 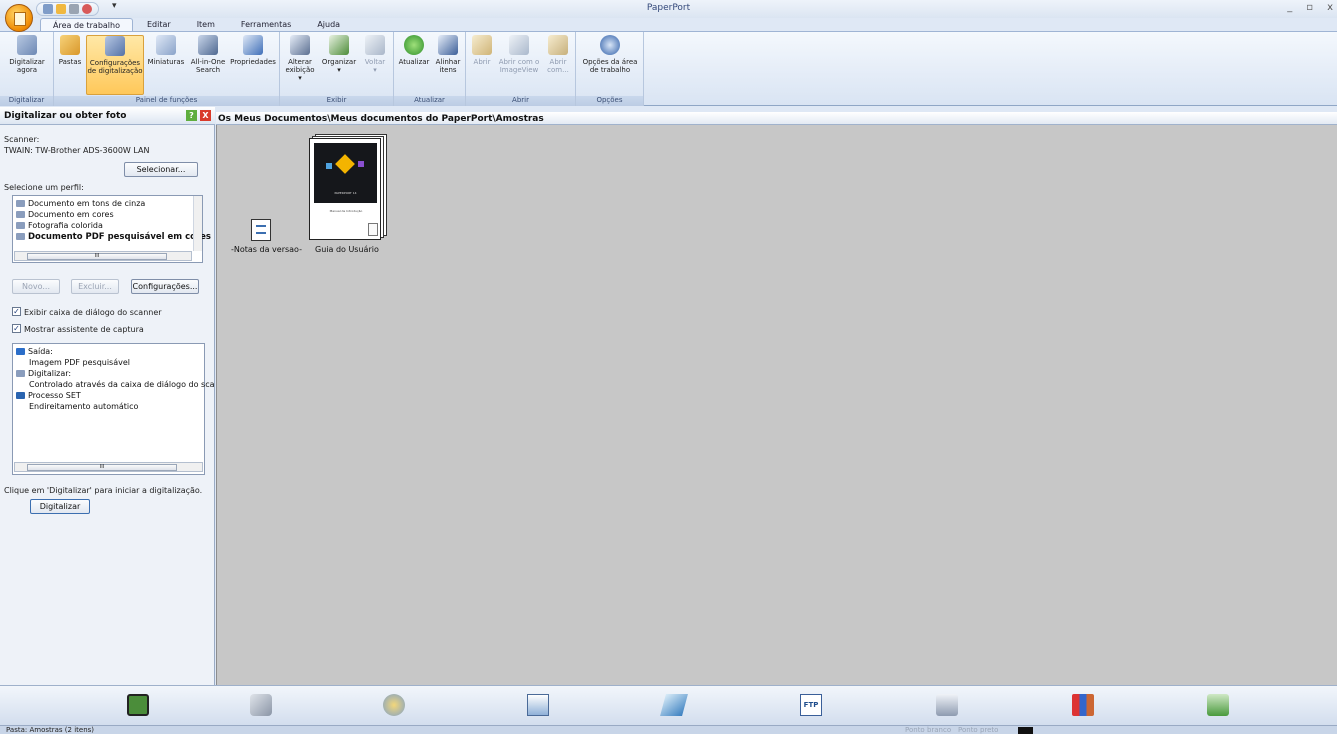 I want to click on mostrar-assistente-checkbox: ✓, so click(x=16, y=328).